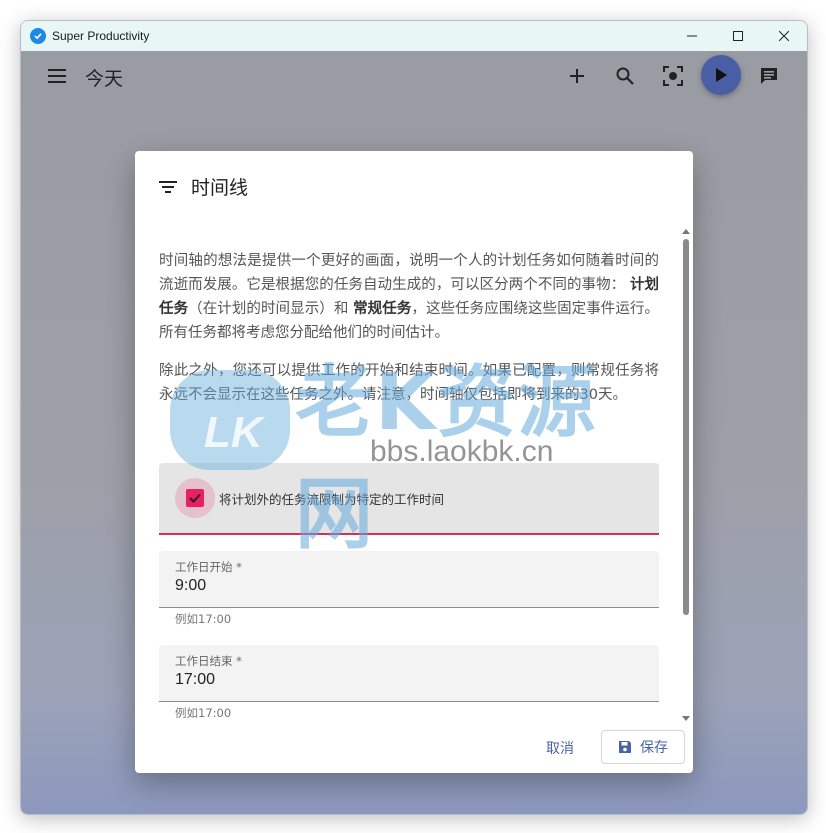 The height and width of the screenshot is (833, 826). I want to click on work-start-label: 工作日开始 *, so click(208, 567).